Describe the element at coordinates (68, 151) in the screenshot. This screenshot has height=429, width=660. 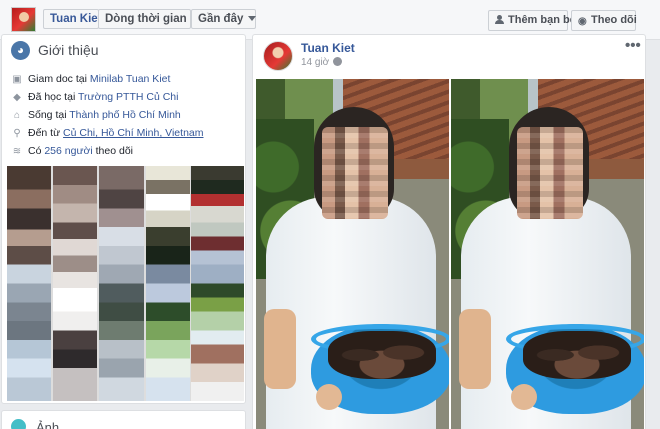
I see `intro-followers-link: 256 người` at that location.